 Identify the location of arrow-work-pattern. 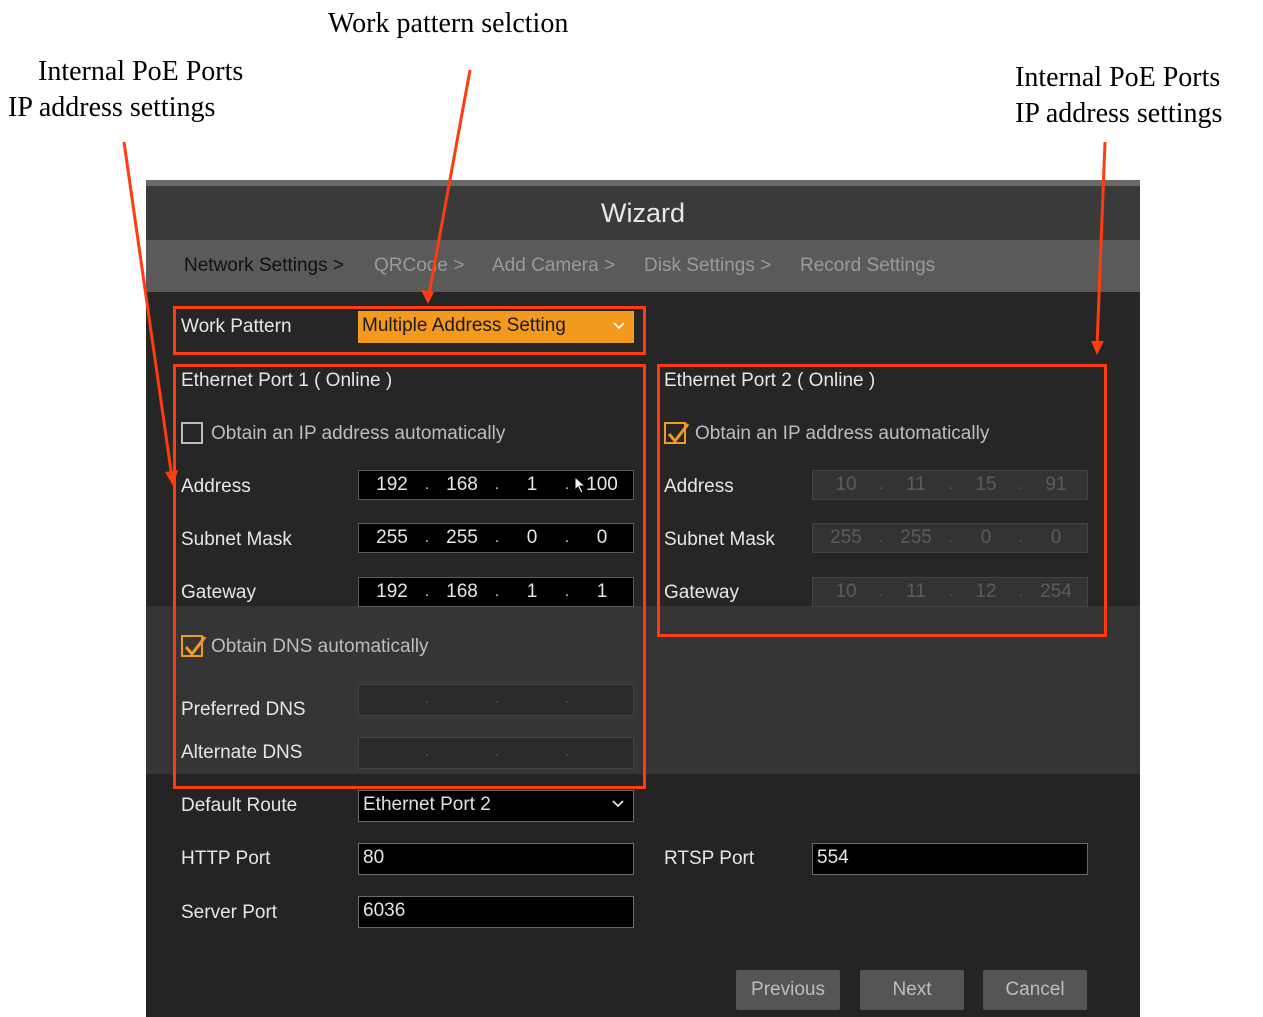
(449, 185).